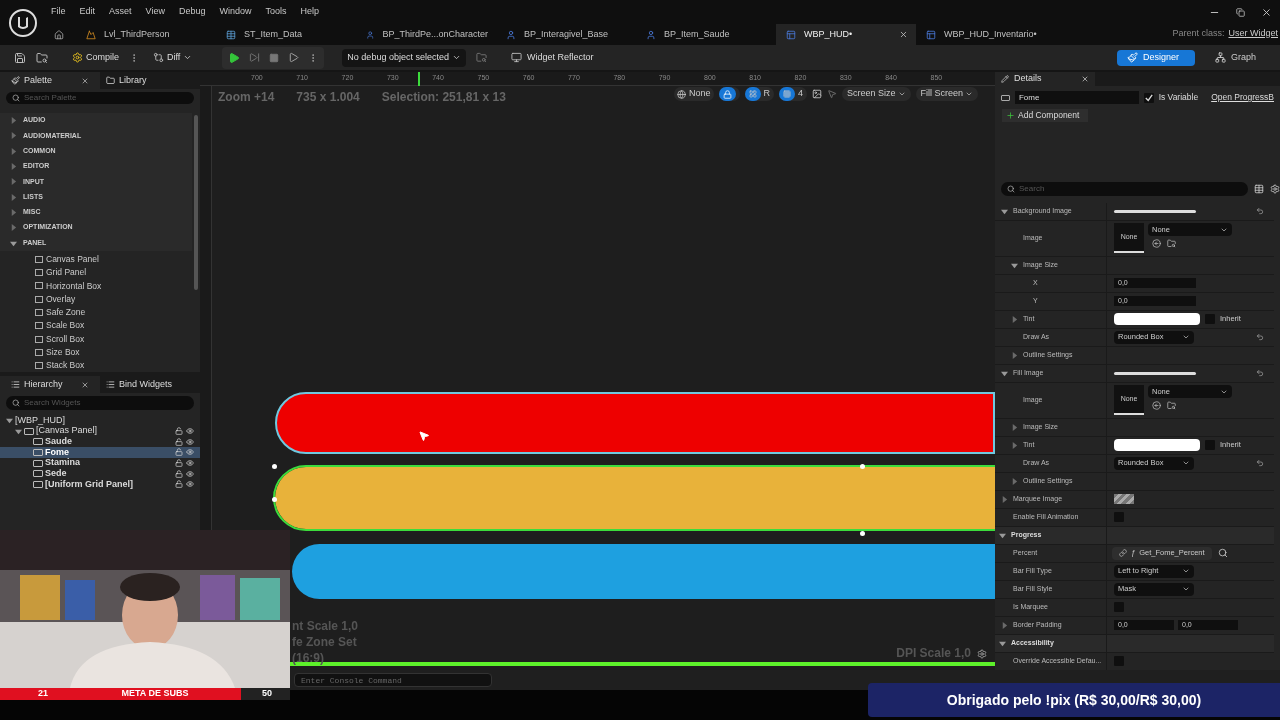 This screenshot has height=720, width=1280. I want to click on palette-widget: Grid Panel, so click(100, 272).